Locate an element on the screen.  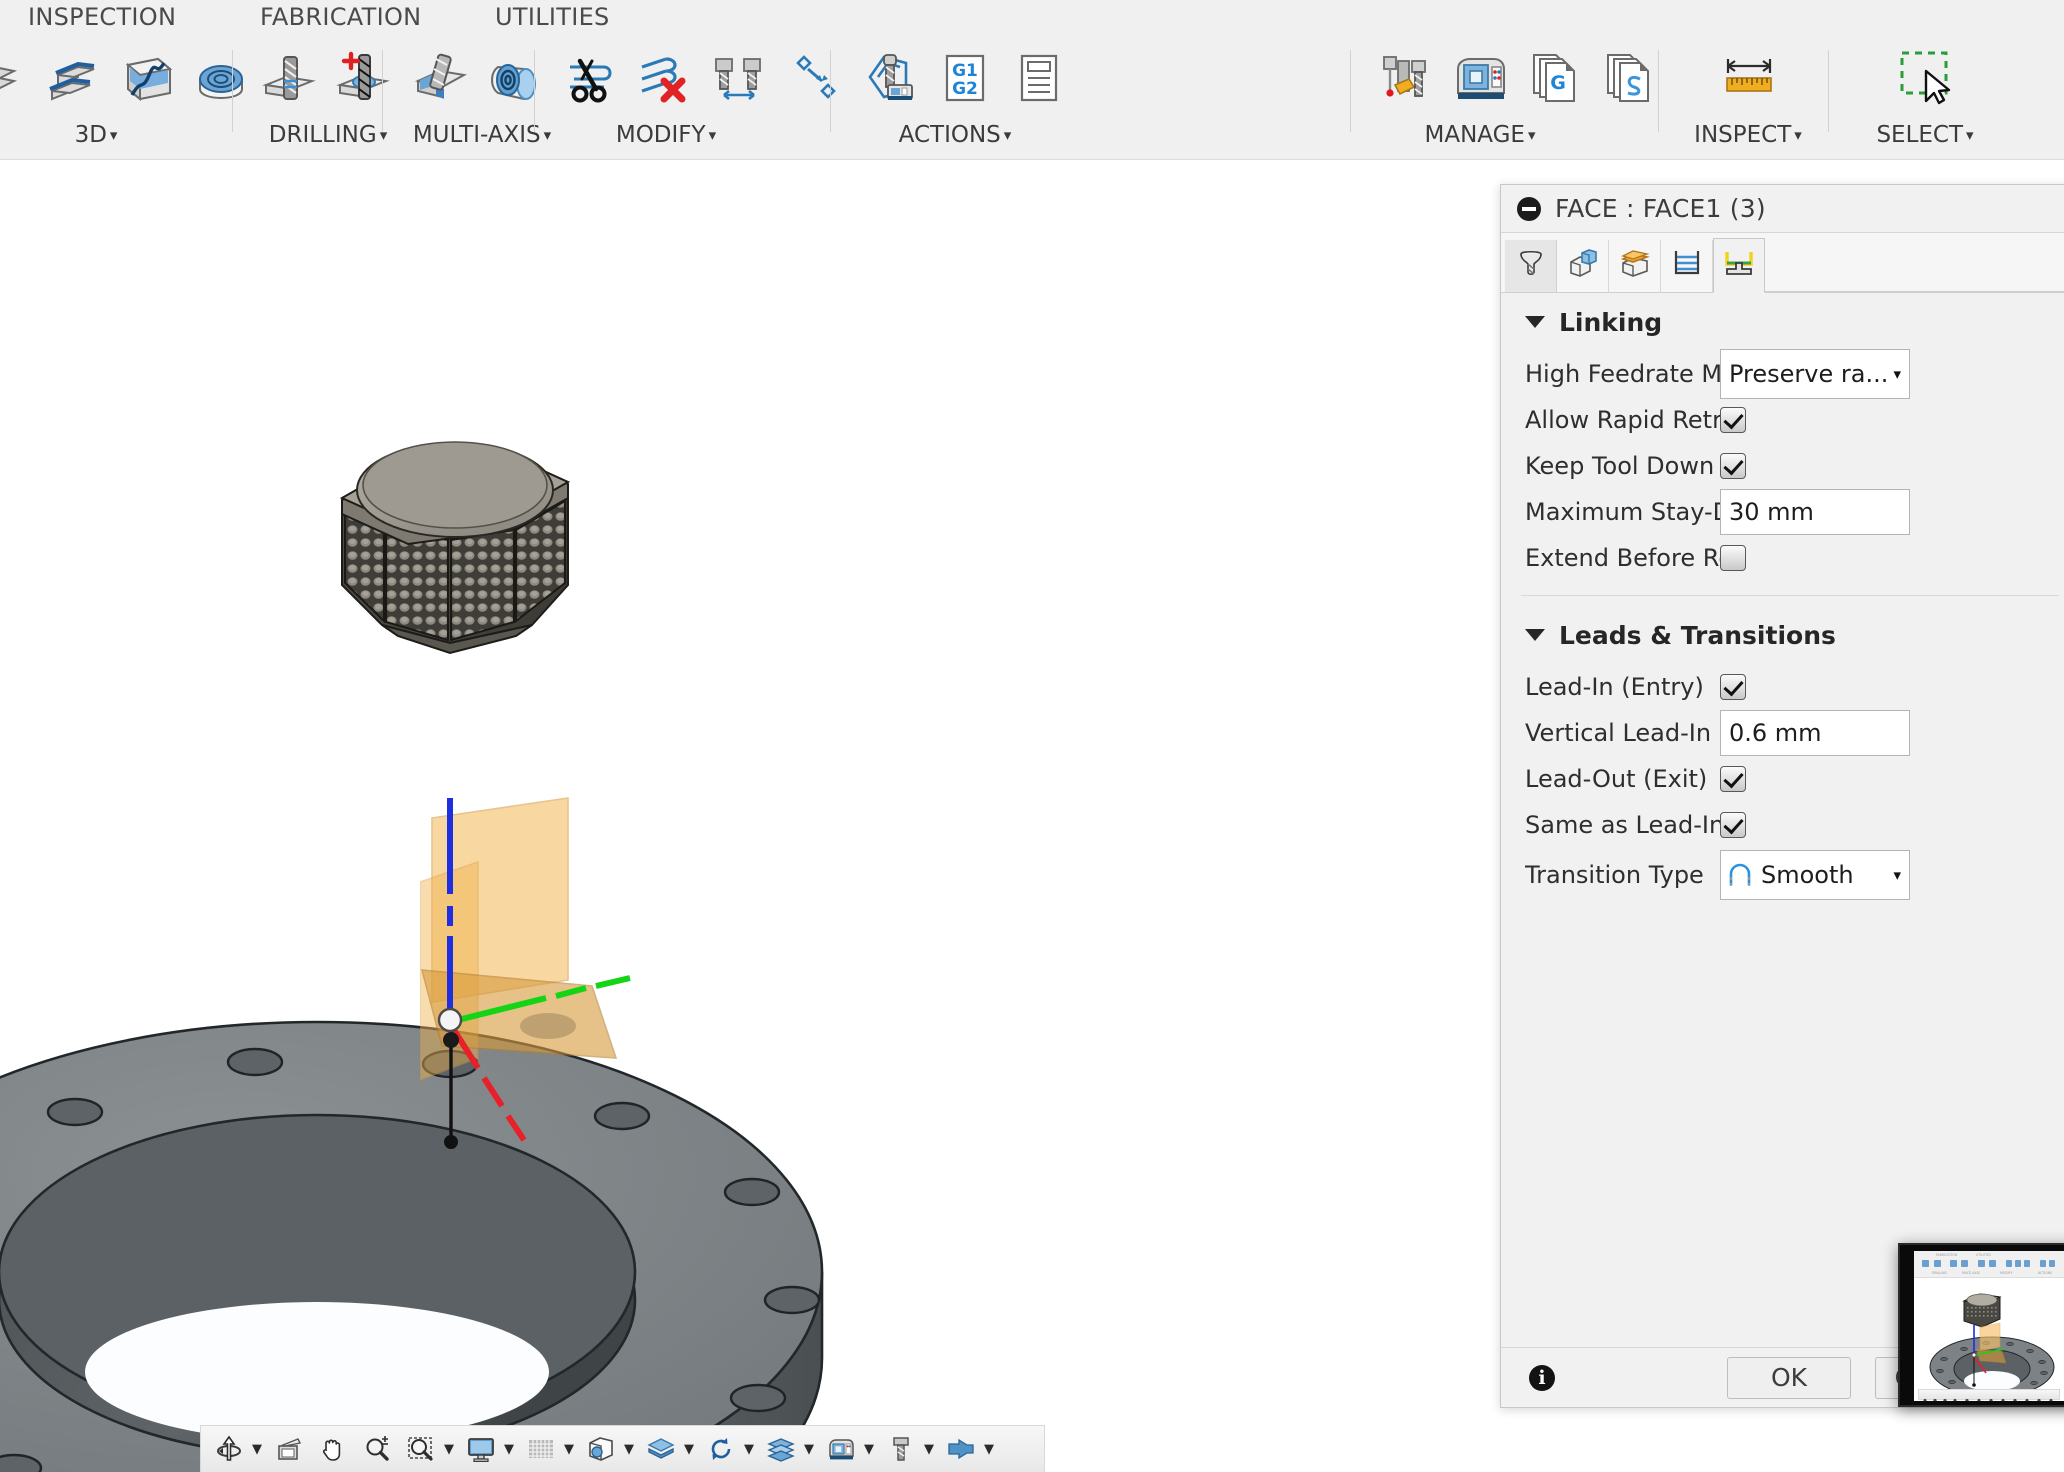
pan-button is located at coordinates (333, 1449).